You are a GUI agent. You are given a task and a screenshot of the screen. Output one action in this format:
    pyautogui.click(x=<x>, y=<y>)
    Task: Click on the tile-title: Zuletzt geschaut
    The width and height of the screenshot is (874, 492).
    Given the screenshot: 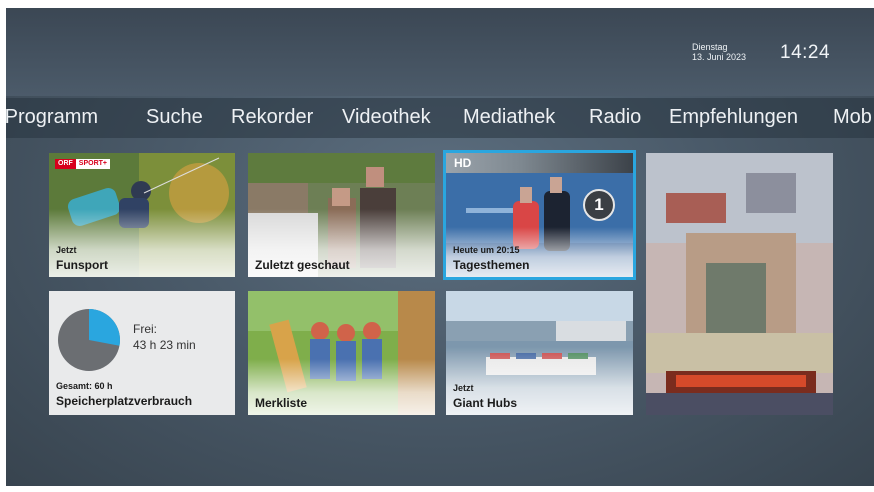 What is the action you would take?
    pyautogui.click(x=302, y=265)
    